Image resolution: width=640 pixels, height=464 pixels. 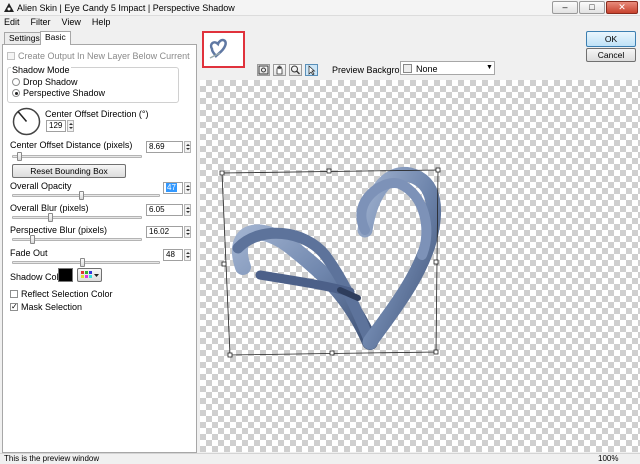 I want to click on overall-blur-spinner, so click(x=187, y=210).